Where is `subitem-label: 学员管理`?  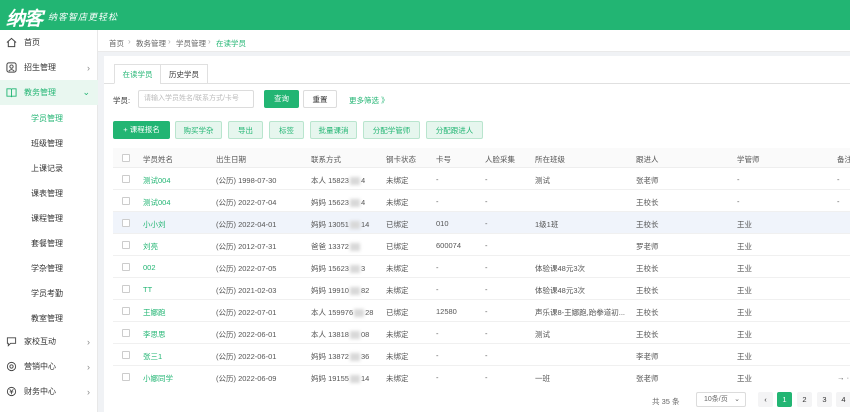
subitem-label: 学员管理 is located at coordinates (47, 118).